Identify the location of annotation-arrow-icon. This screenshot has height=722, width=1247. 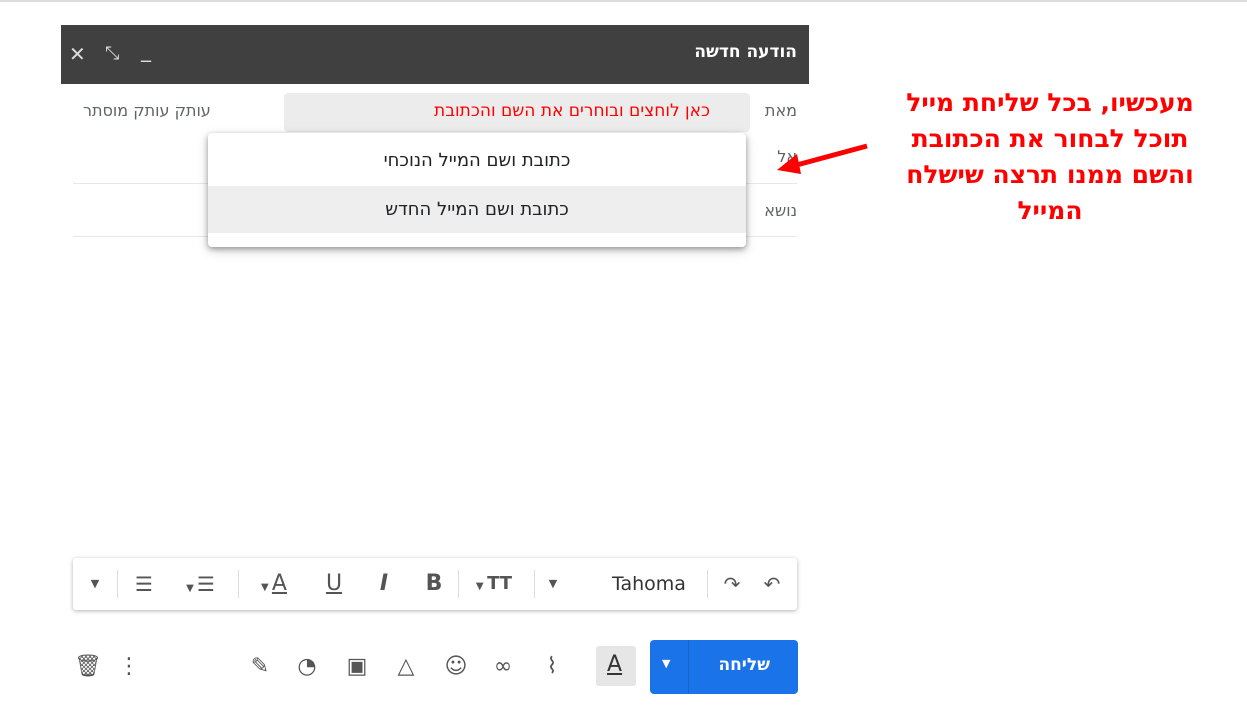
(822, 158).